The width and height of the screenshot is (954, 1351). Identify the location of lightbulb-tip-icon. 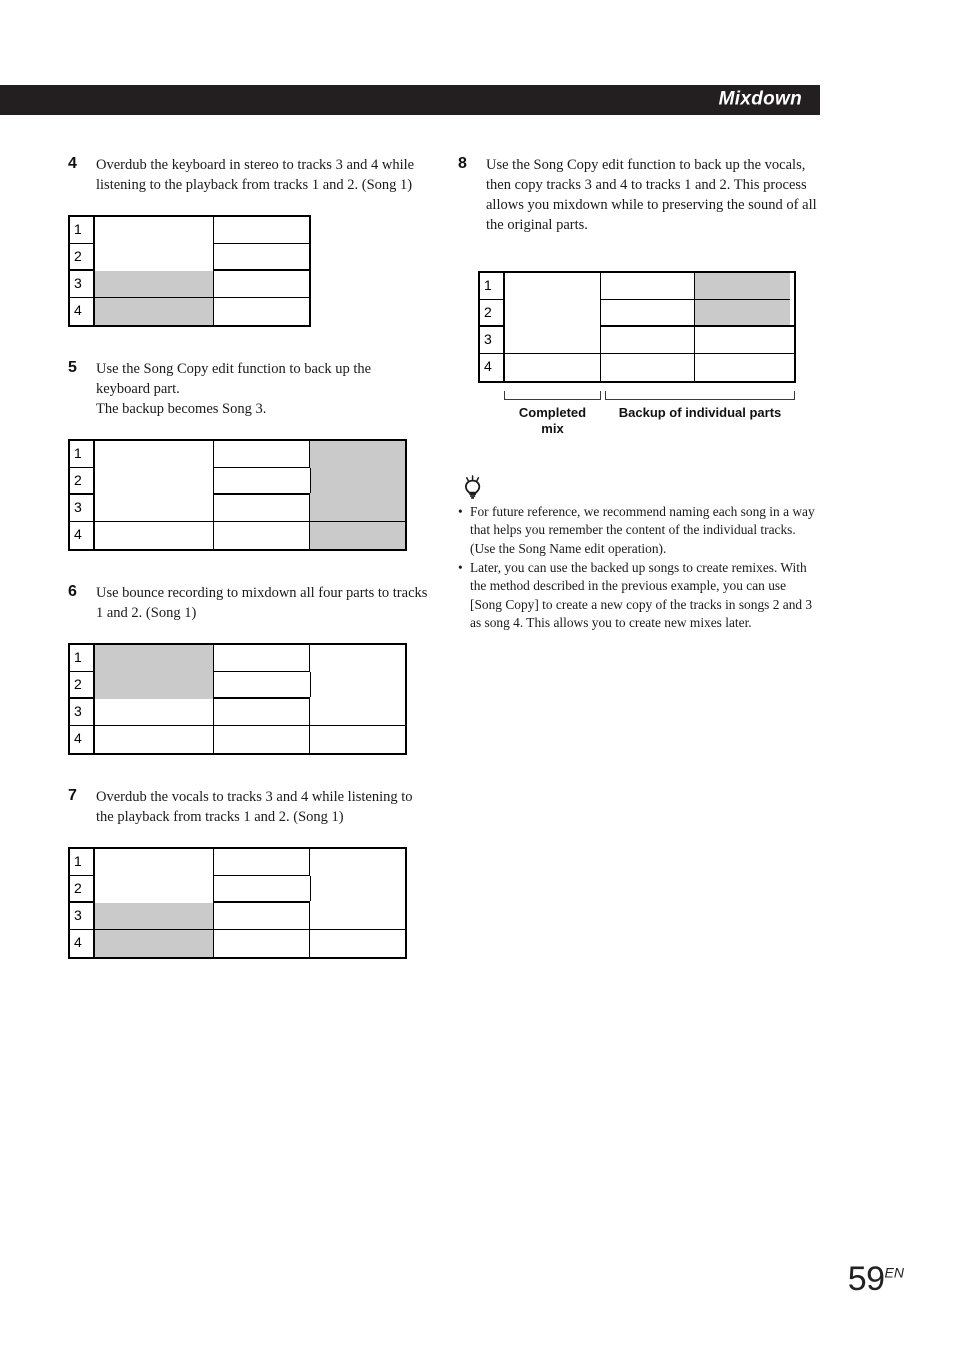
(472, 487).